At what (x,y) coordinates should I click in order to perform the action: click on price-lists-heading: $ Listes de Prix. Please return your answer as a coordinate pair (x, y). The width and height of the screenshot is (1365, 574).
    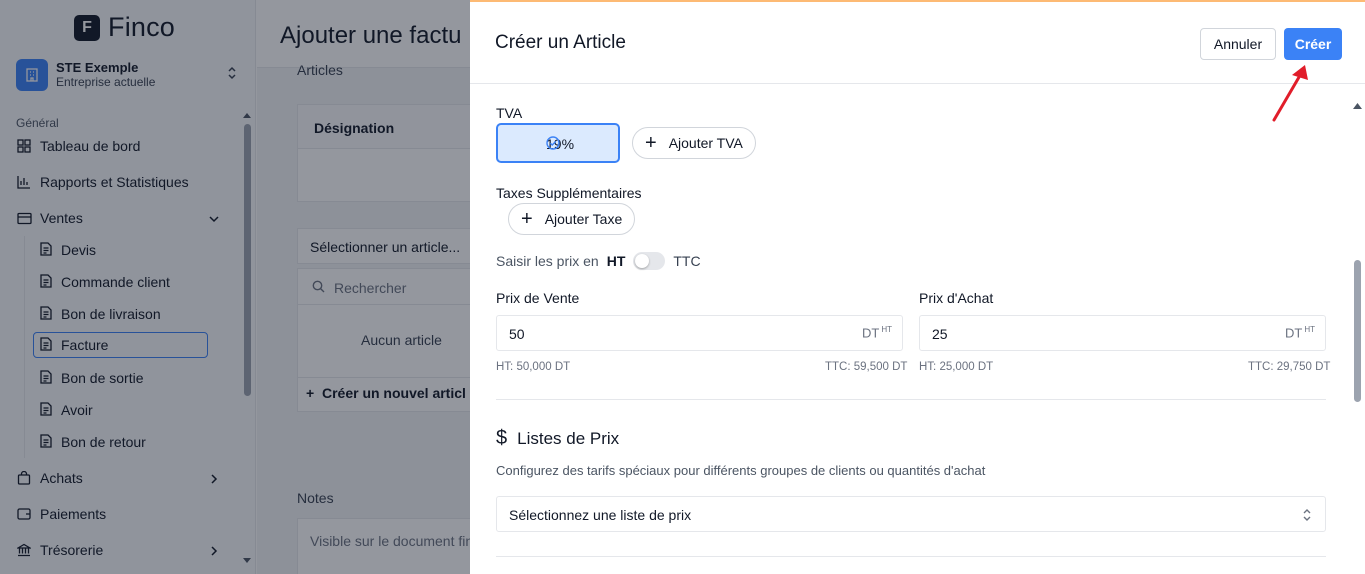
    Looking at the image, I should click on (558, 438).